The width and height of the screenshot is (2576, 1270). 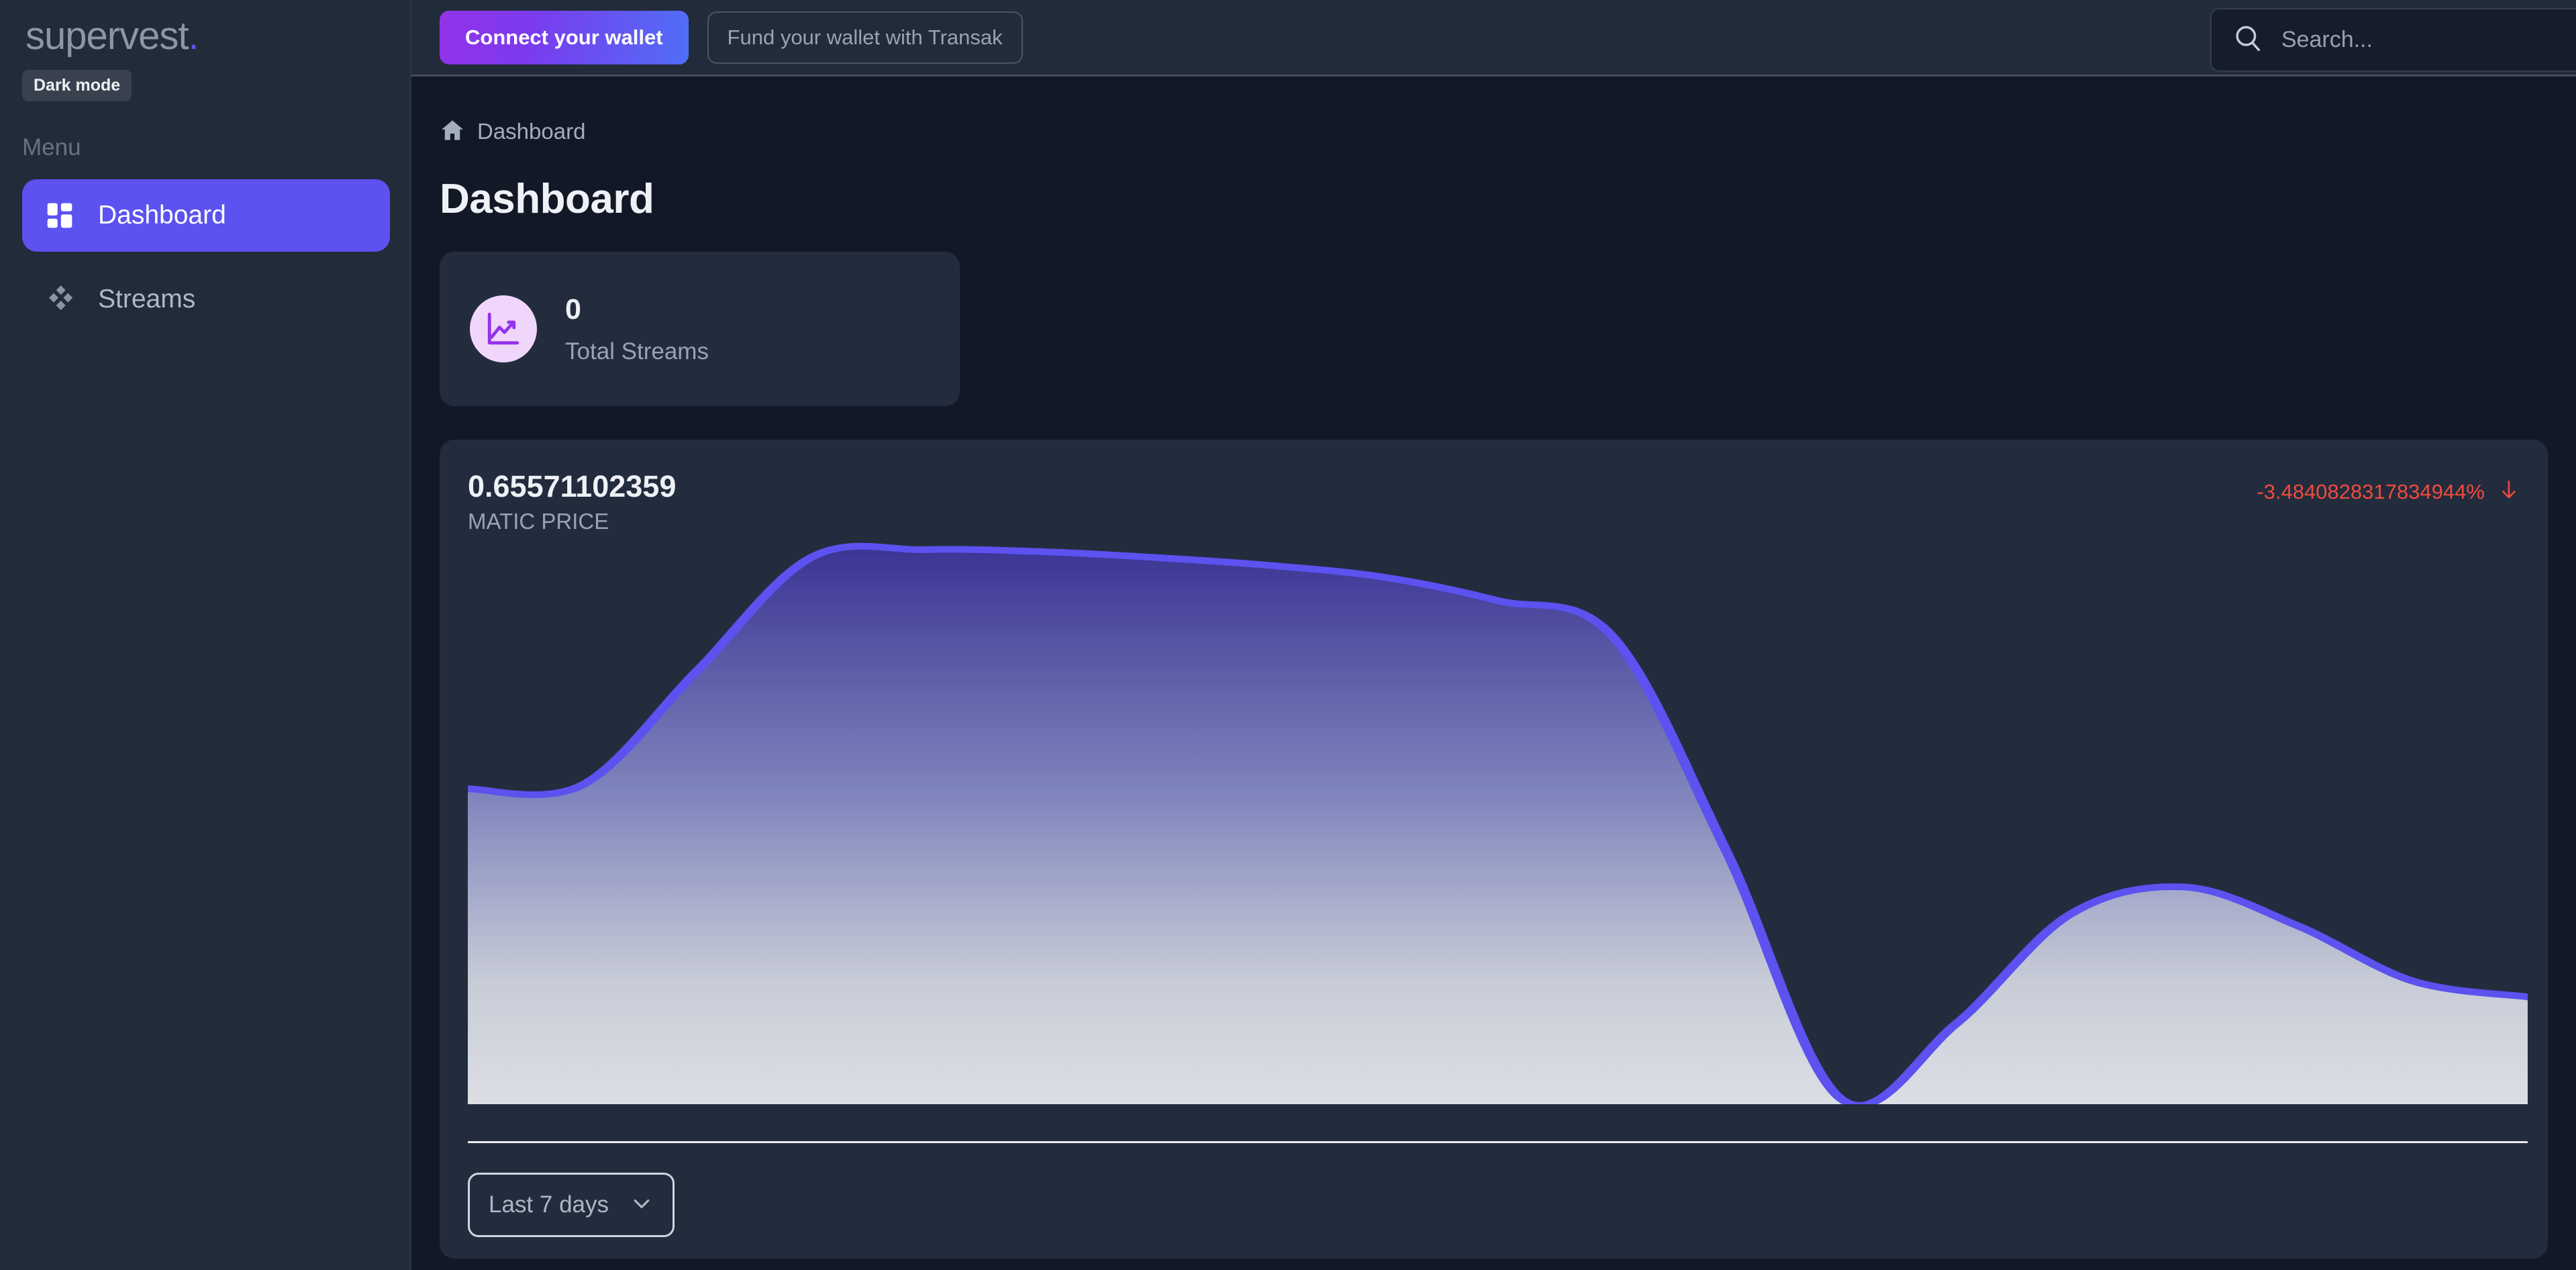 I want to click on sidebar-nav: Dashboard Streams, so click(x=206, y=263).